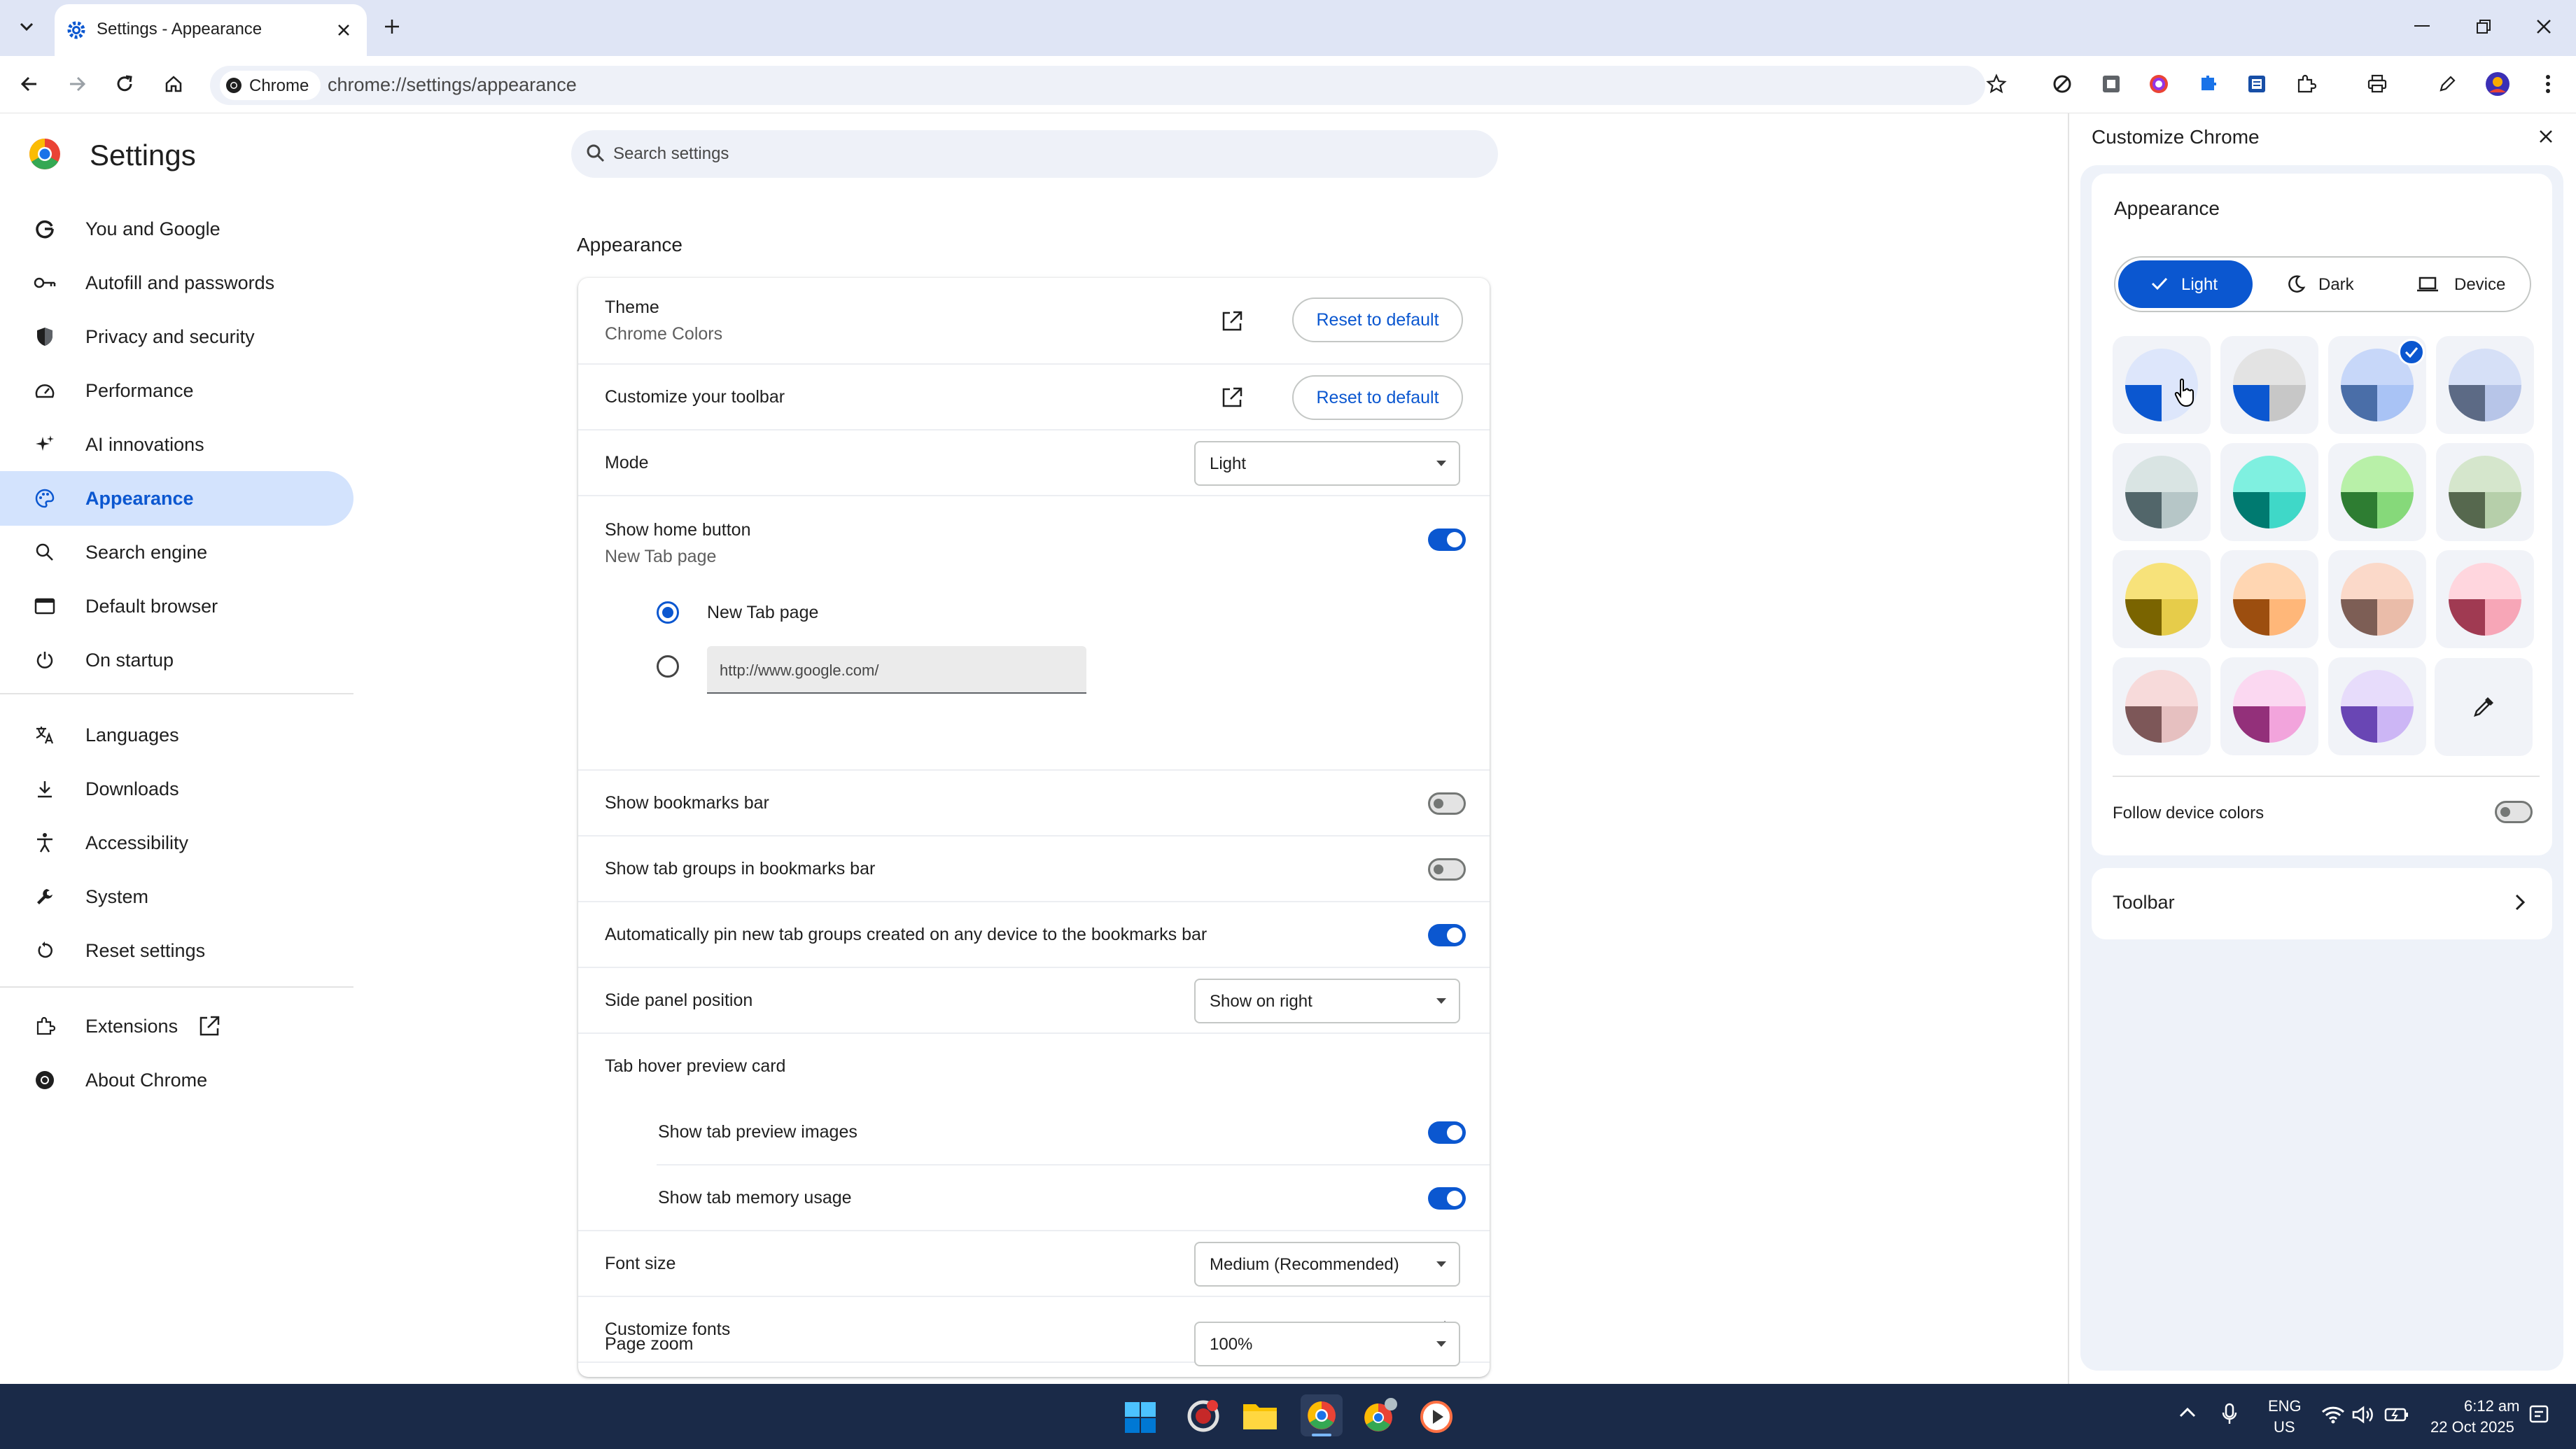 The height and width of the screenshot is (1449, 2576). I want to click on toolbar-reset-button: Reset to default, so click(1377, 397).